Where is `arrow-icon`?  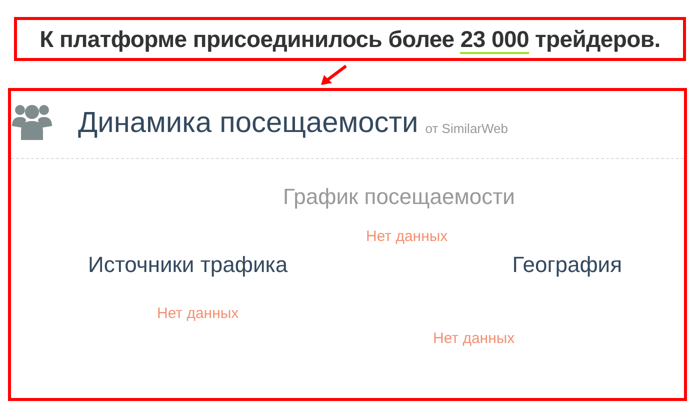 arrow-icon is located at coordinates (334, 74).